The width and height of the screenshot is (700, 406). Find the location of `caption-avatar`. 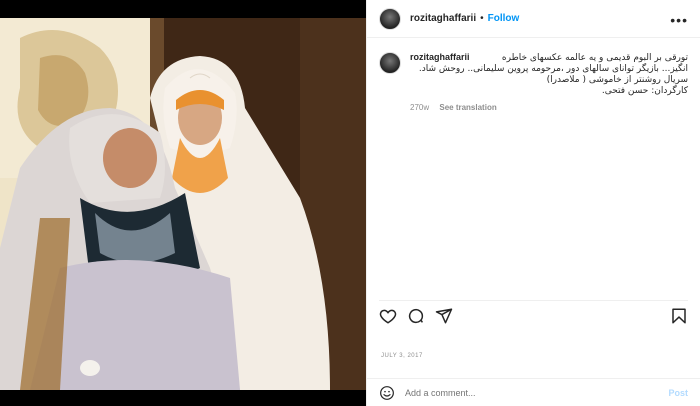

caption-avatar is located at coordinates (390, 63).